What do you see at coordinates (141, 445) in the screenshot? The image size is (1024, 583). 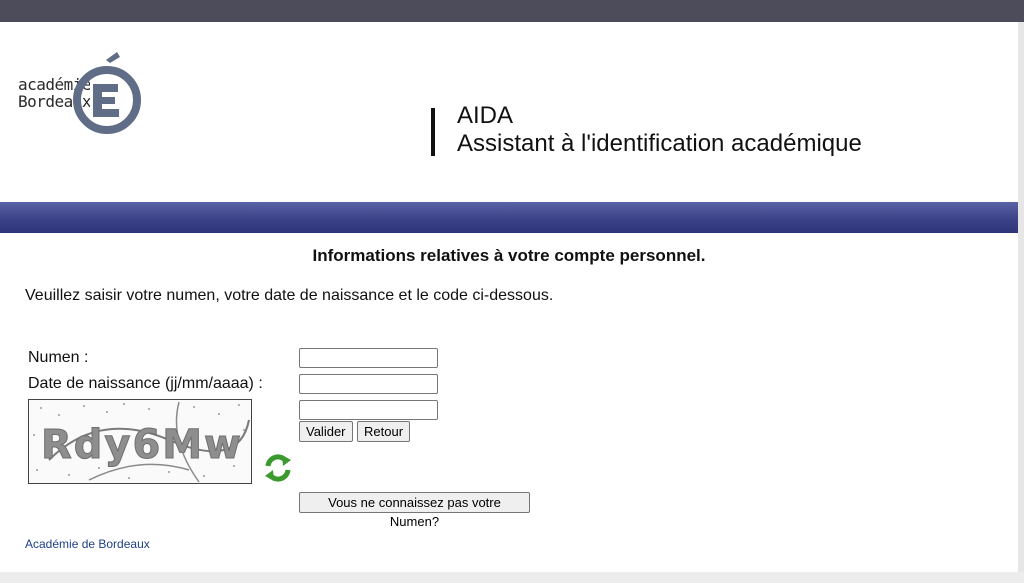 I see `captcha-text: Rdy6Mw` at bounding box center [141, 445].